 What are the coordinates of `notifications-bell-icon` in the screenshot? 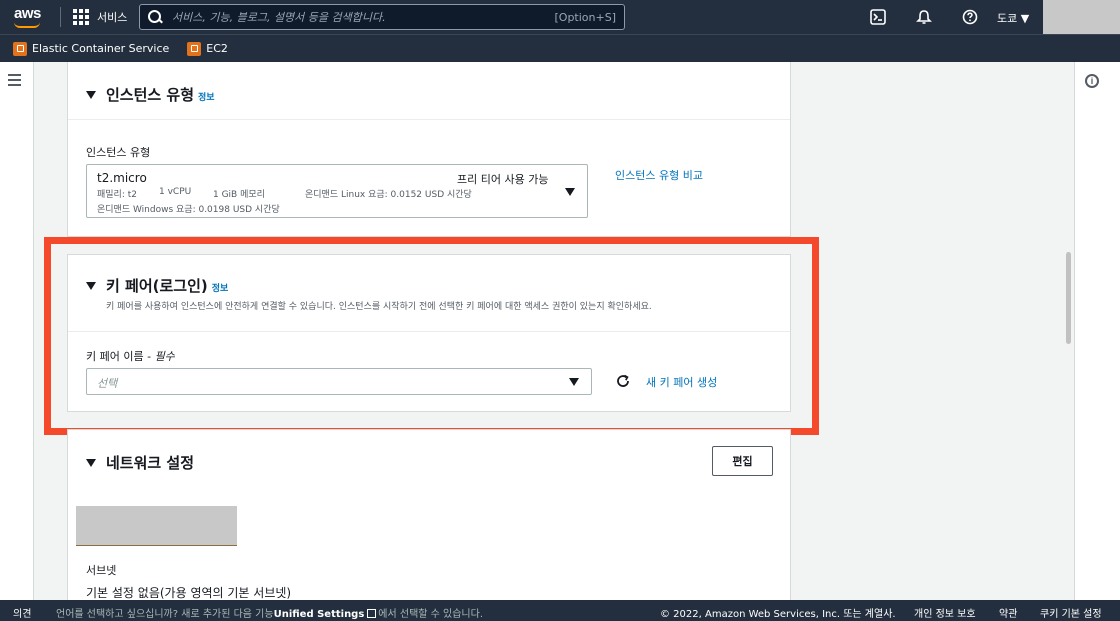 It's located at (924, 17).